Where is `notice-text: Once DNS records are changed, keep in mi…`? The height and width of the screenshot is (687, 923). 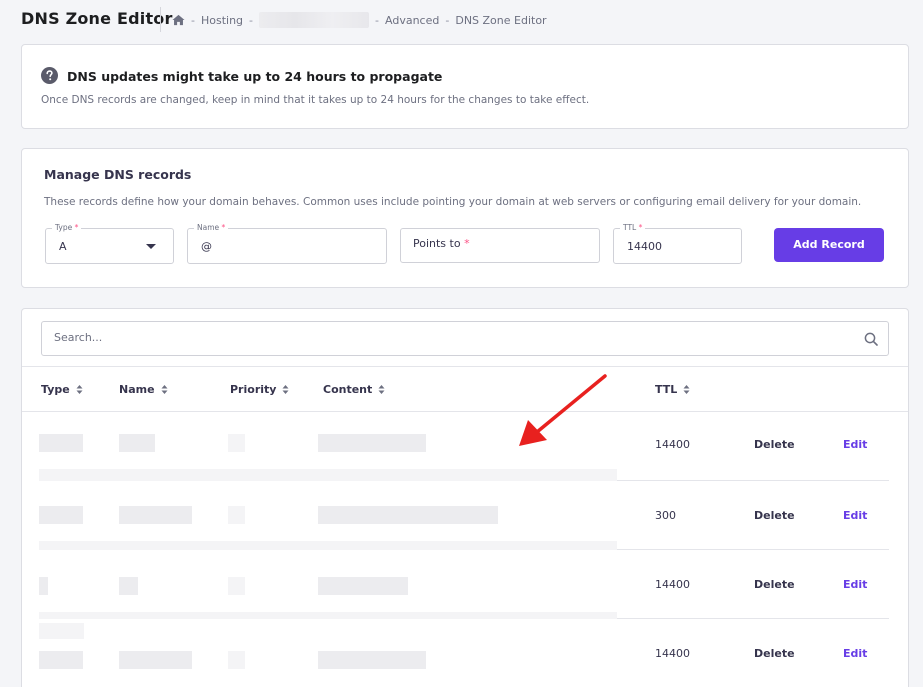 notice-text: Once DNS records are changed, keep in mi… is located at coordinates (315, 100).